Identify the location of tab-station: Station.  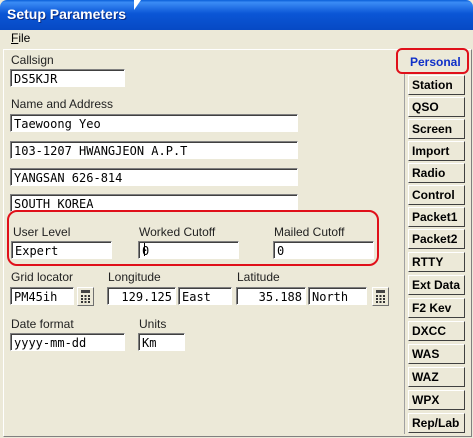
(436, 85).